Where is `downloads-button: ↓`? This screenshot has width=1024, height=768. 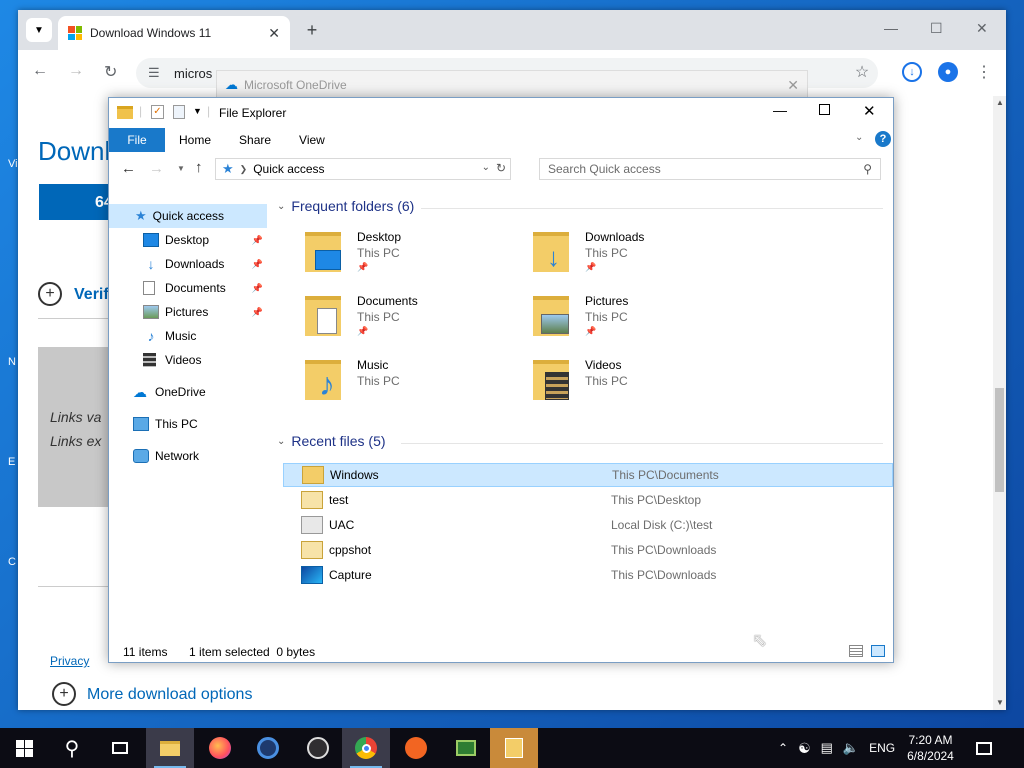 downloads-button: ↓ is located at coordinates (912, 72).